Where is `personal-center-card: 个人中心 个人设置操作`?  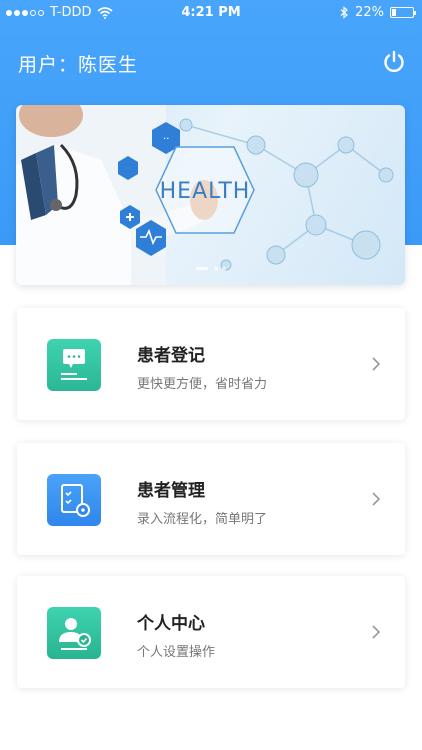
personal-center-card: 个人中心 个人设置操作 is located at coordinates (211, 632).